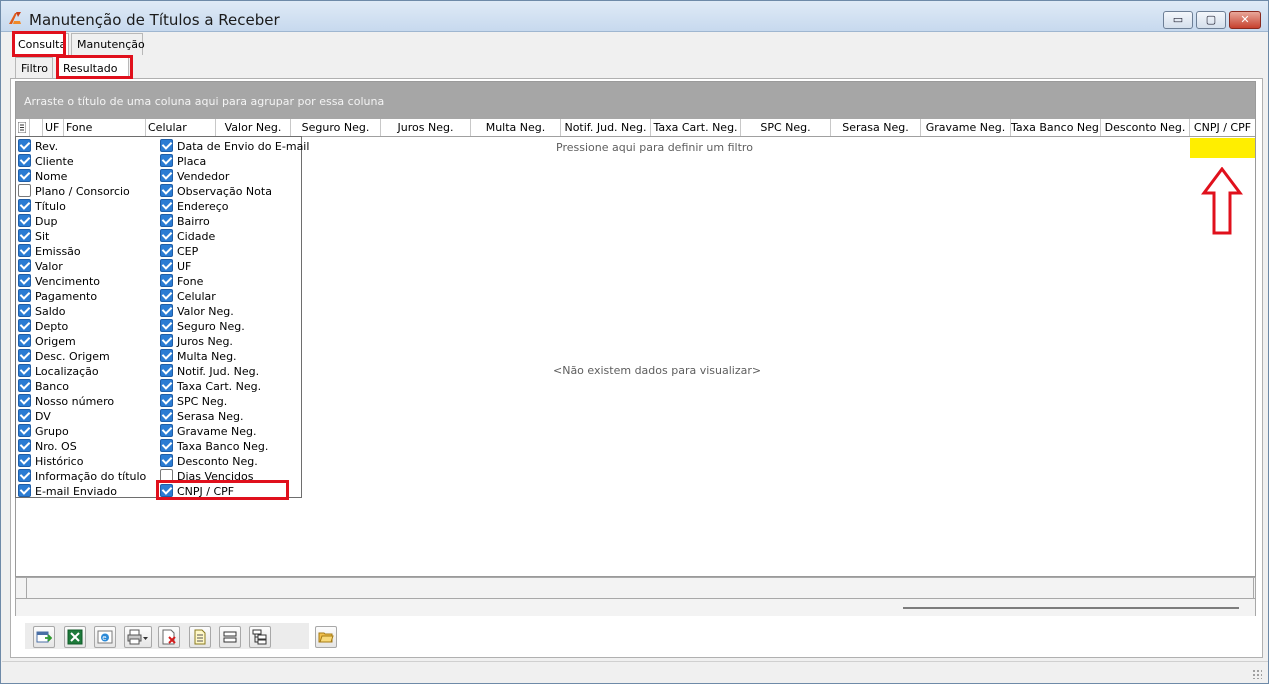 Image resolution: width=1269 pixels, height=684 pixels. I want to click on column-option: Observação Nota, so click(216, 190).